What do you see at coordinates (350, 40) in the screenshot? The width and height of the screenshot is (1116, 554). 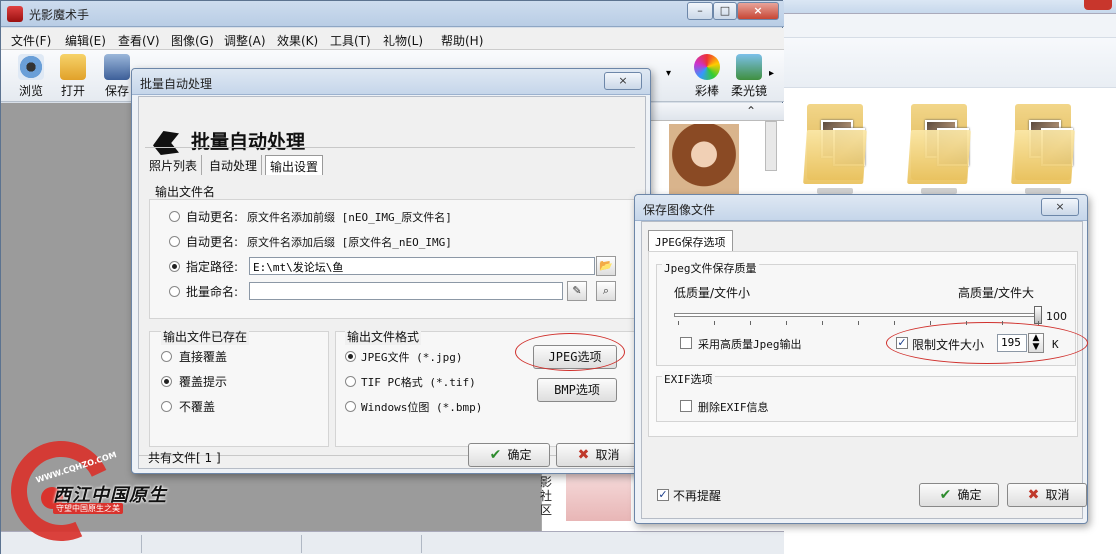 I see `menu-tools: 工具(T)` at bounding box center [350, 40].